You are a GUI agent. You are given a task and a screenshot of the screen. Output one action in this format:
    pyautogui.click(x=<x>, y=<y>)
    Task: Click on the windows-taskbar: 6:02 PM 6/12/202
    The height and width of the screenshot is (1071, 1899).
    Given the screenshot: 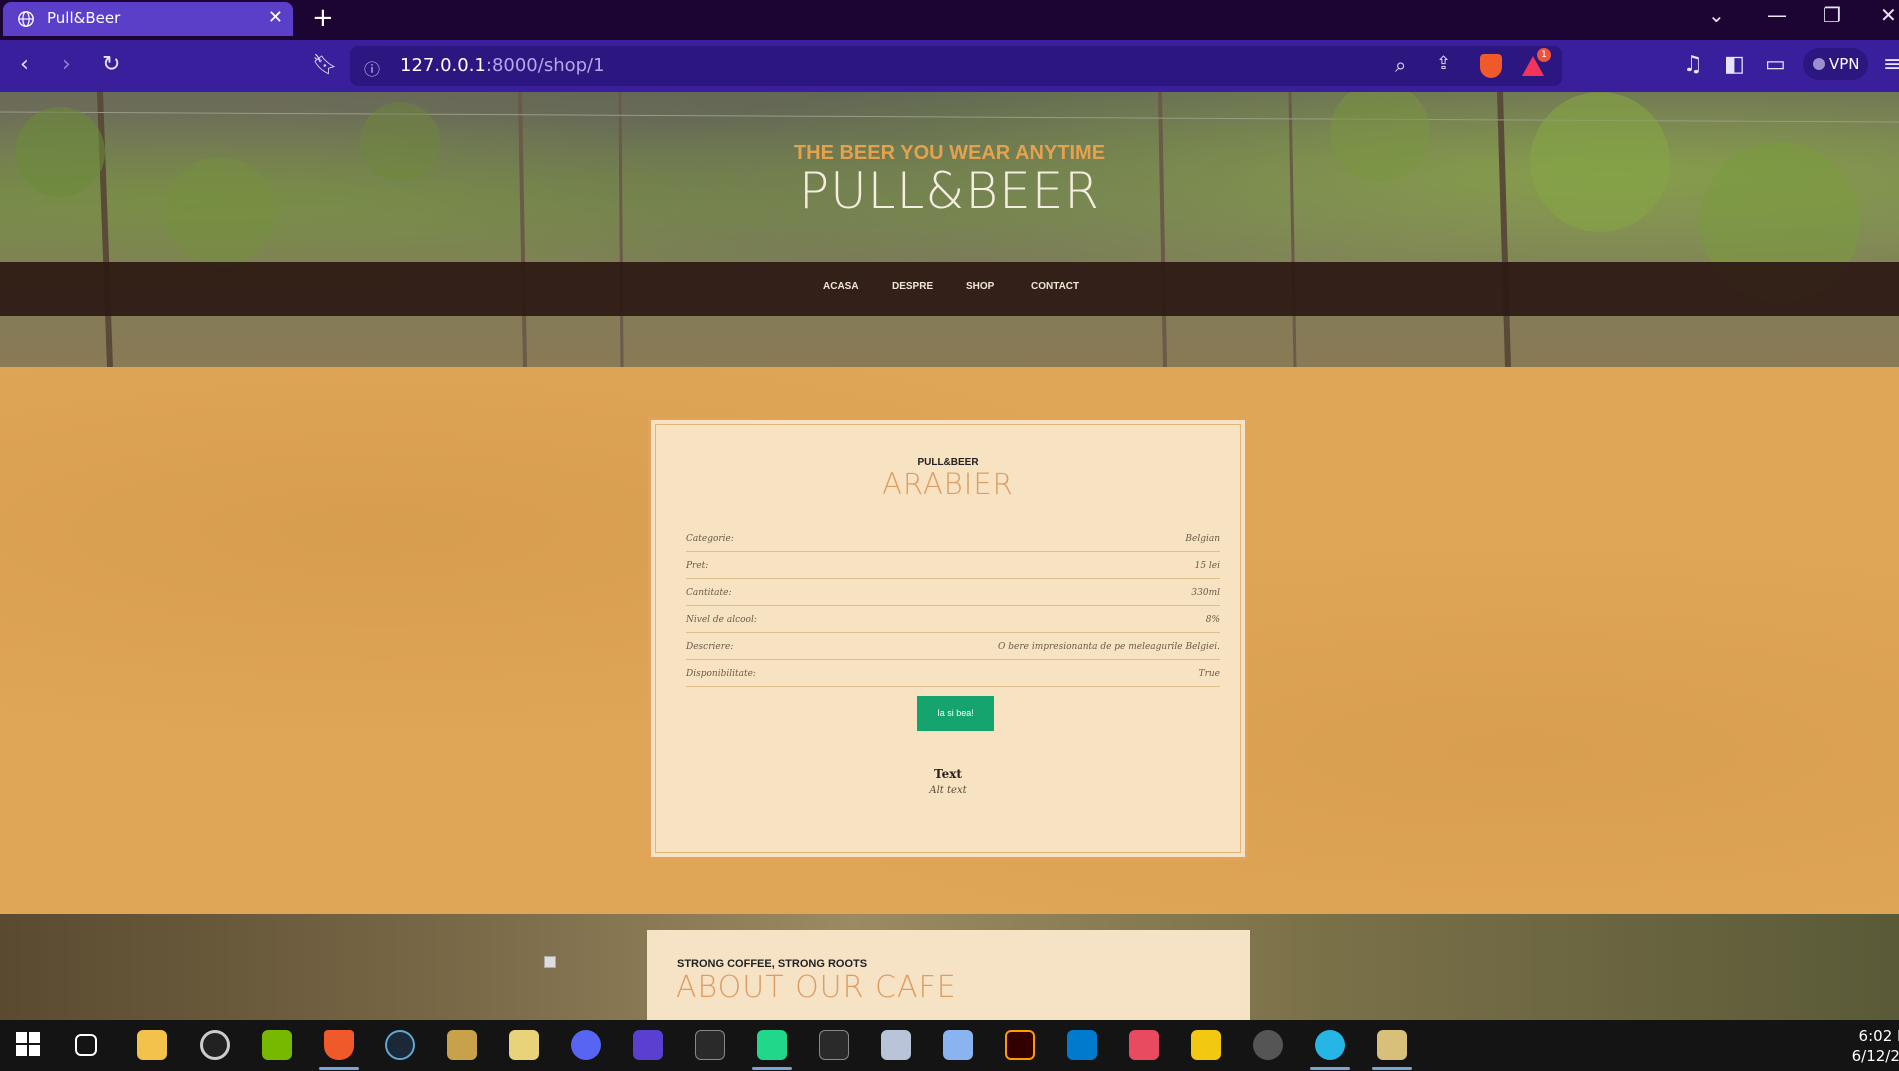 What is the action you would take?
    pyautogui.click(x=949, y=1045)
    